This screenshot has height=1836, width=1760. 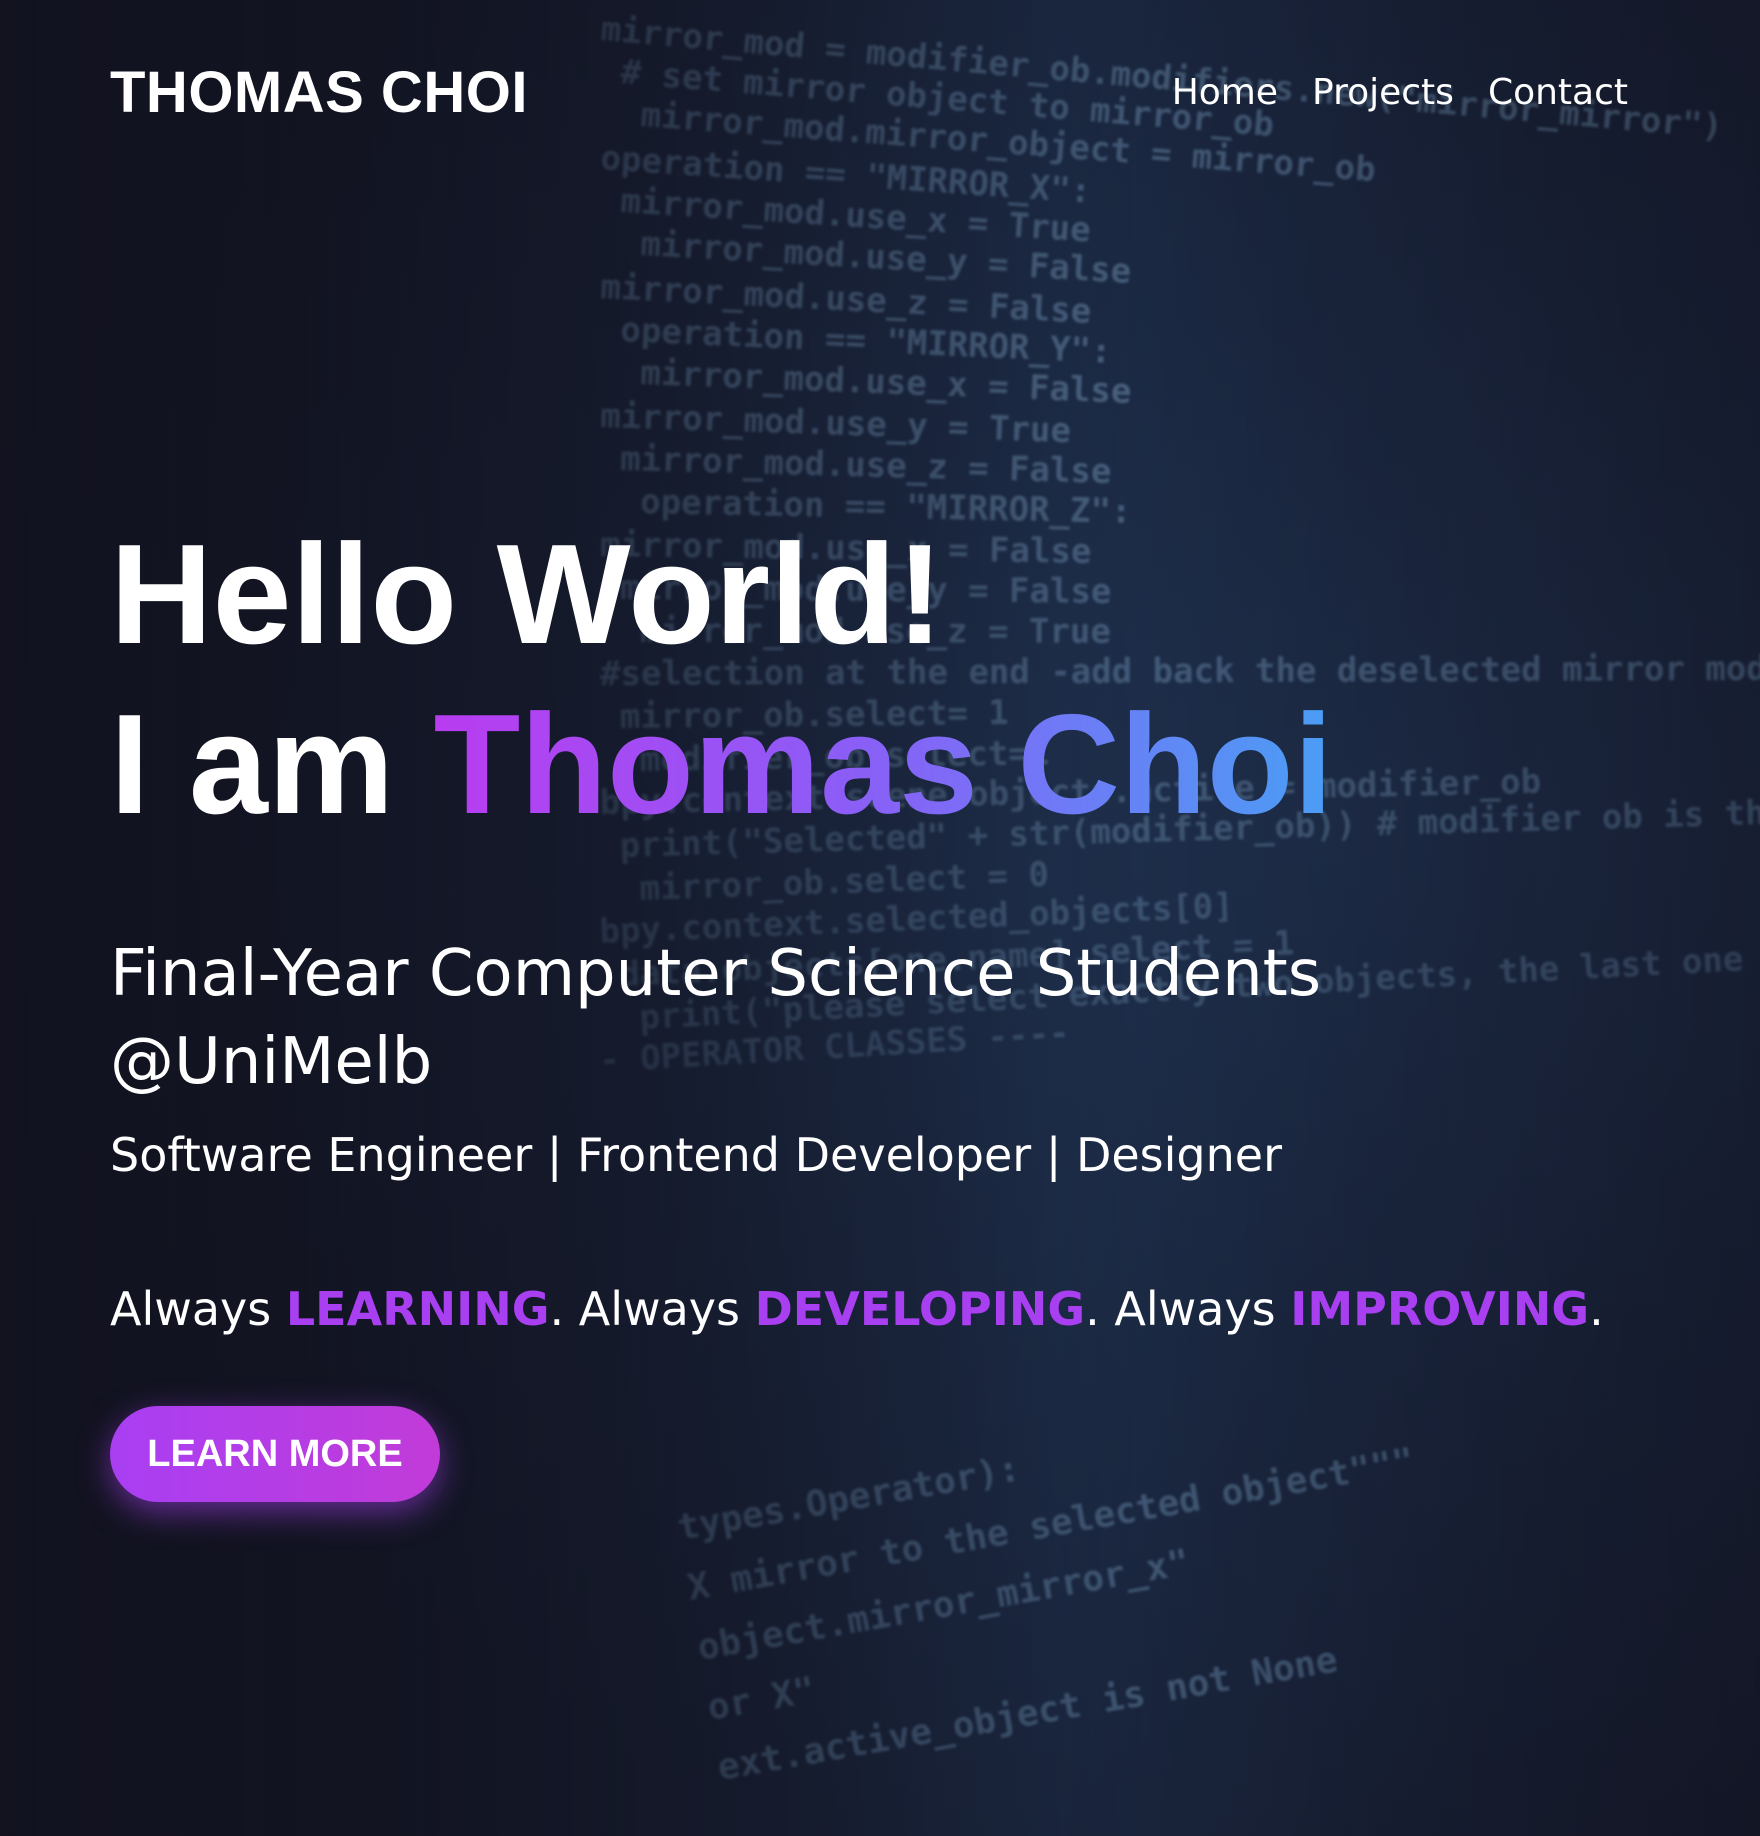 What do you see at coordinates (198, 1309) in the screenshot?
I see `motto-text: Always` at bounding box center [198, 1309].